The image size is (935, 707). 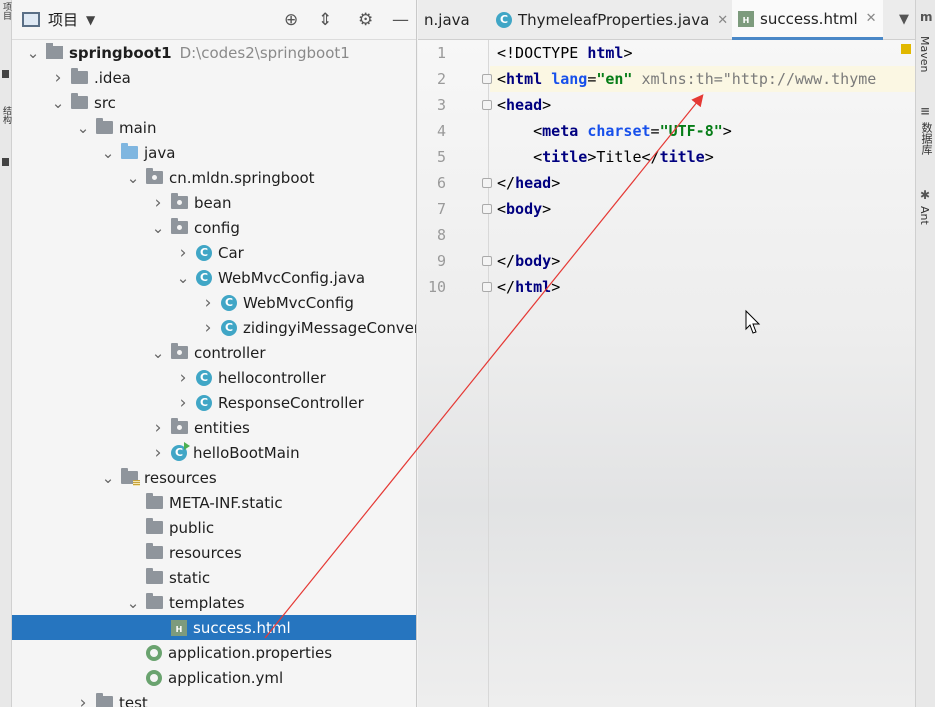 I want to click on gear-icon: ⚙, so click(x=365, y=20).